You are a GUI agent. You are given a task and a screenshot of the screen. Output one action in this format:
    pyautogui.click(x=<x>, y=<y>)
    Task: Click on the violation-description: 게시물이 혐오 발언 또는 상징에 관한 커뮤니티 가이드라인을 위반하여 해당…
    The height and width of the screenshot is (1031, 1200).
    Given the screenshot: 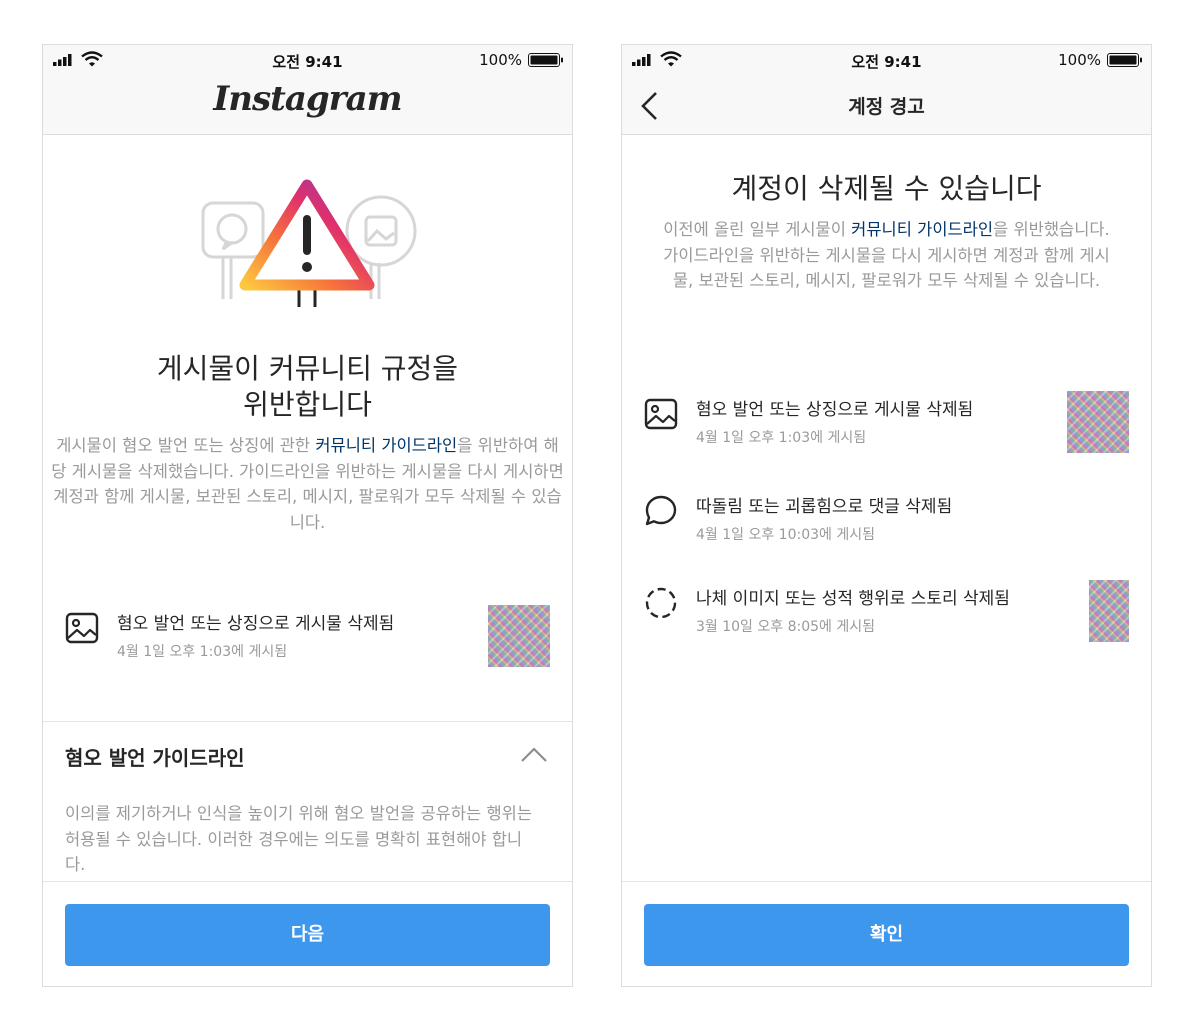 What is the action you would take?
    pyautogui.click(x=307, y=484)
    